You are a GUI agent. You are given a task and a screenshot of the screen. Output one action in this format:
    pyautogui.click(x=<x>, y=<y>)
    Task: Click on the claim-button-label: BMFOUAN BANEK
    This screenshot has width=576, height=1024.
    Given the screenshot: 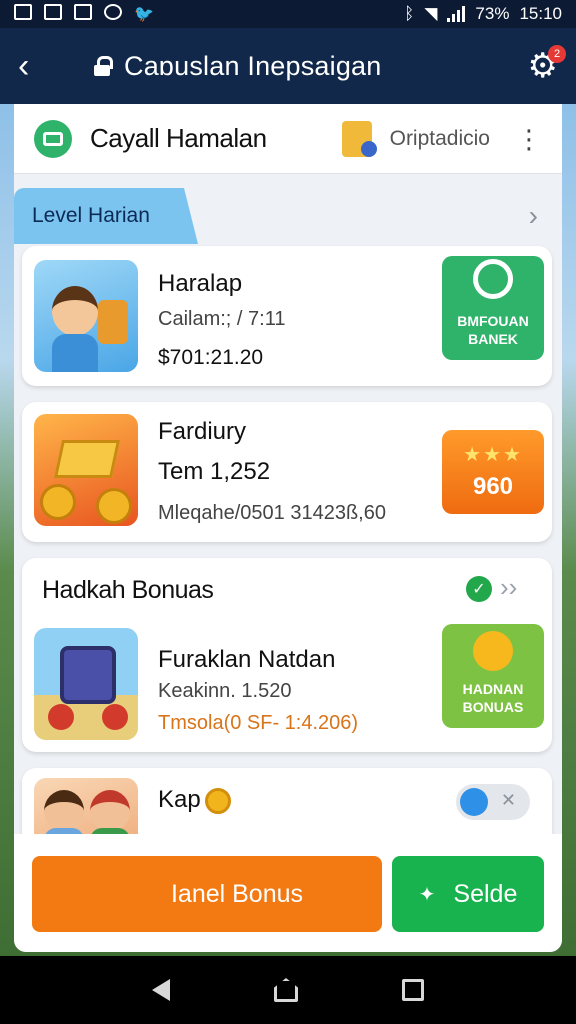 What is the action you would take?
    pyautogui.click(x=493, y=330)
    